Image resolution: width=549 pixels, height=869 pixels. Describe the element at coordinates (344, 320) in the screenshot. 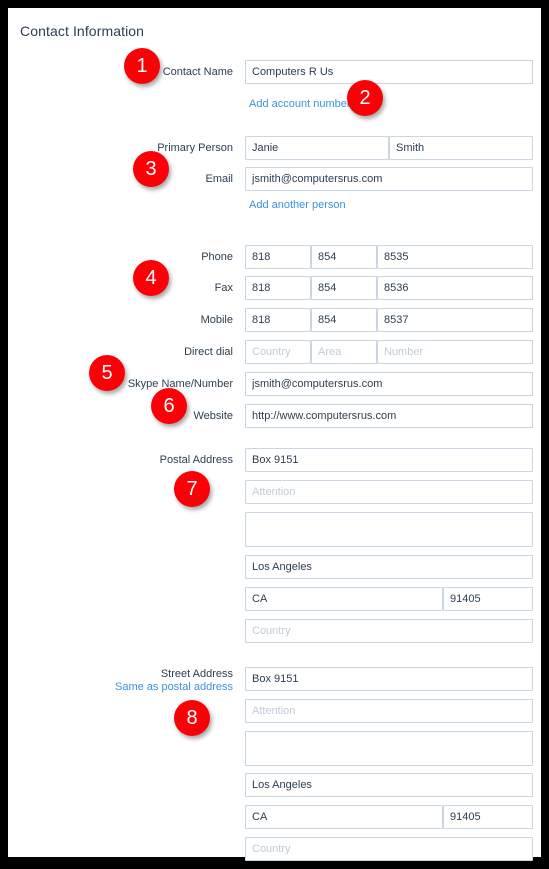

I see `mobile-area-input` at that location.